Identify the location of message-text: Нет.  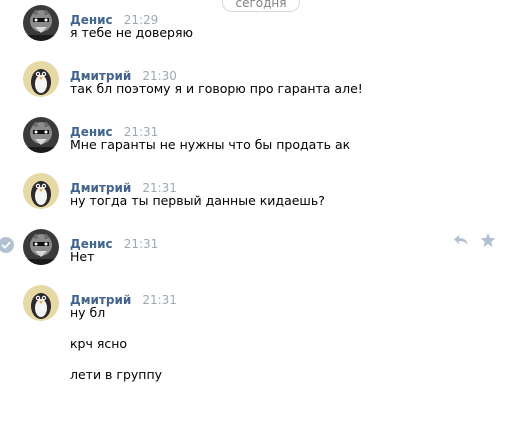
(82, 256).